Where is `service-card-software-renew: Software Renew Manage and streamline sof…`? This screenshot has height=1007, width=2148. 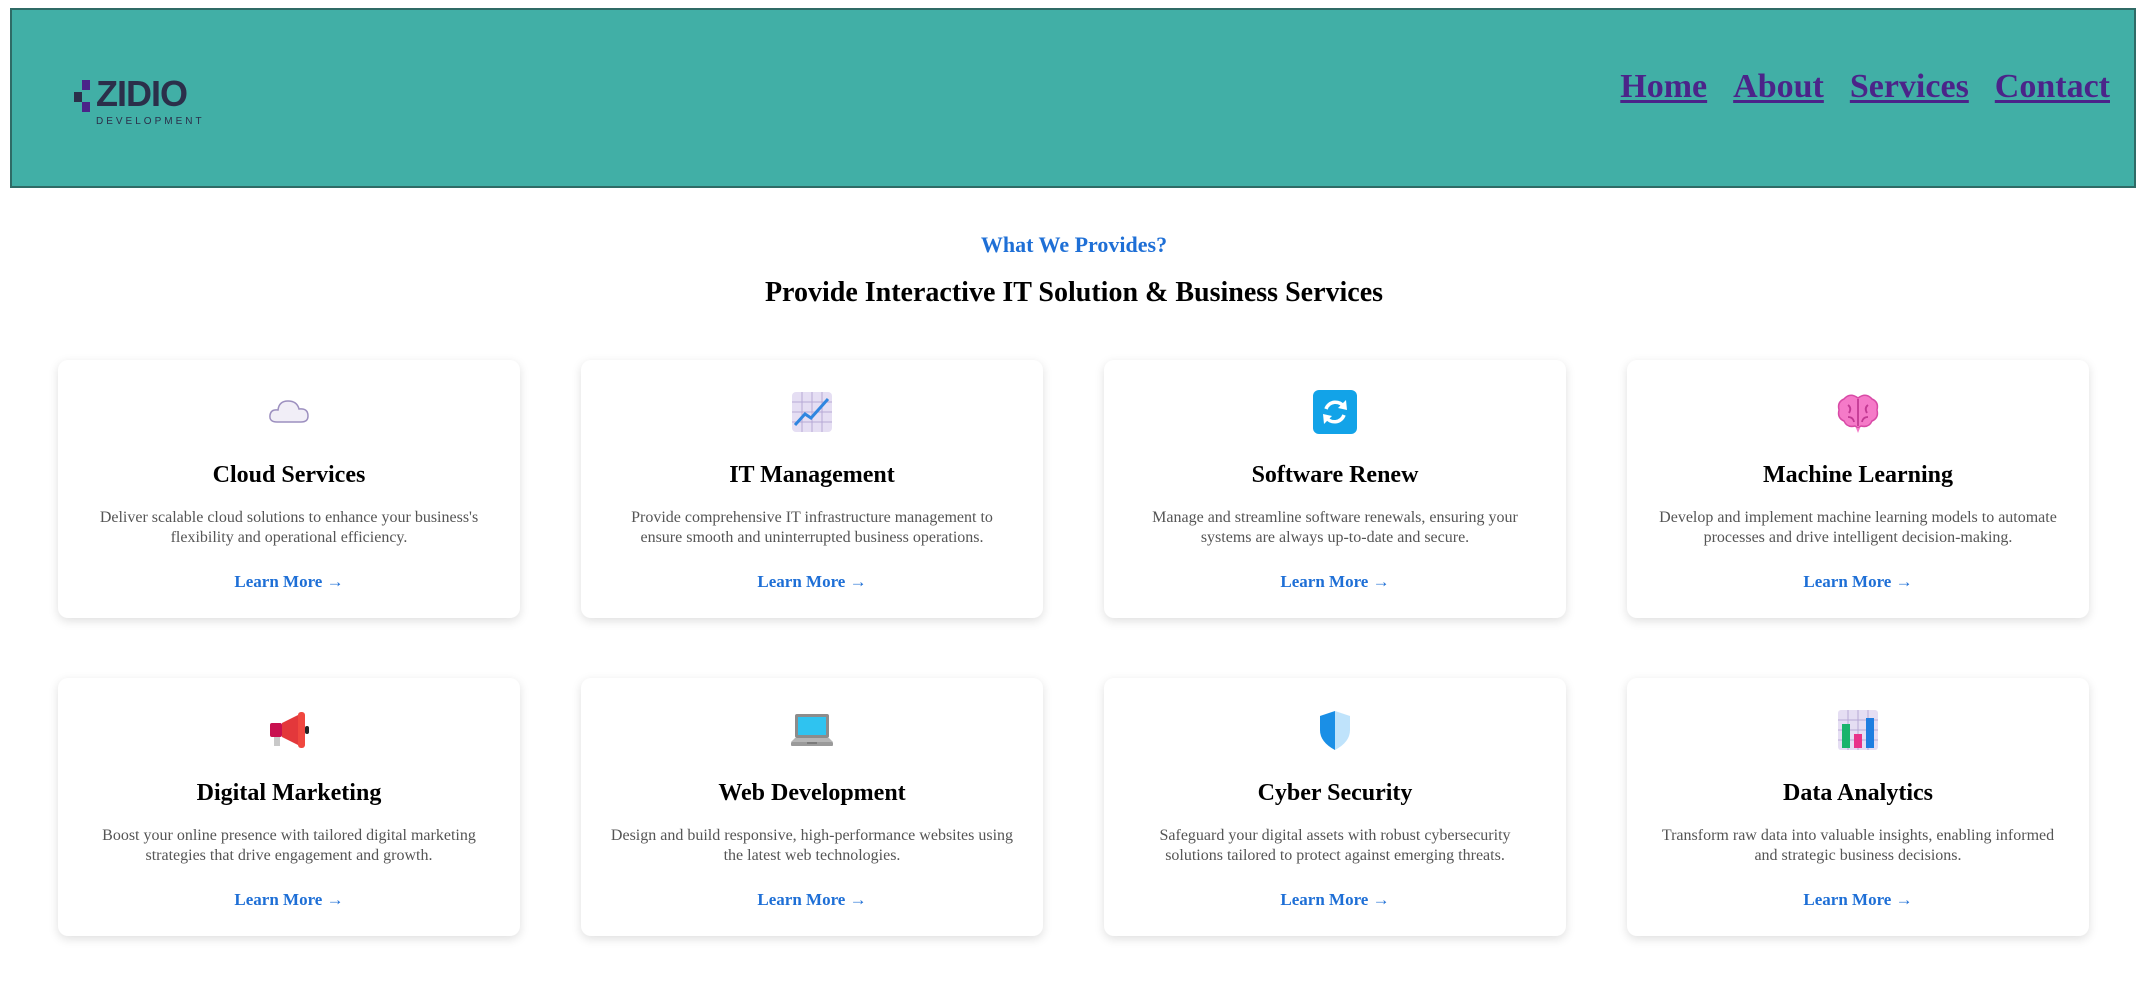
service-card-software-renew: Software Renew Manage and streamline sof… is located at coordinates (1335, 489).